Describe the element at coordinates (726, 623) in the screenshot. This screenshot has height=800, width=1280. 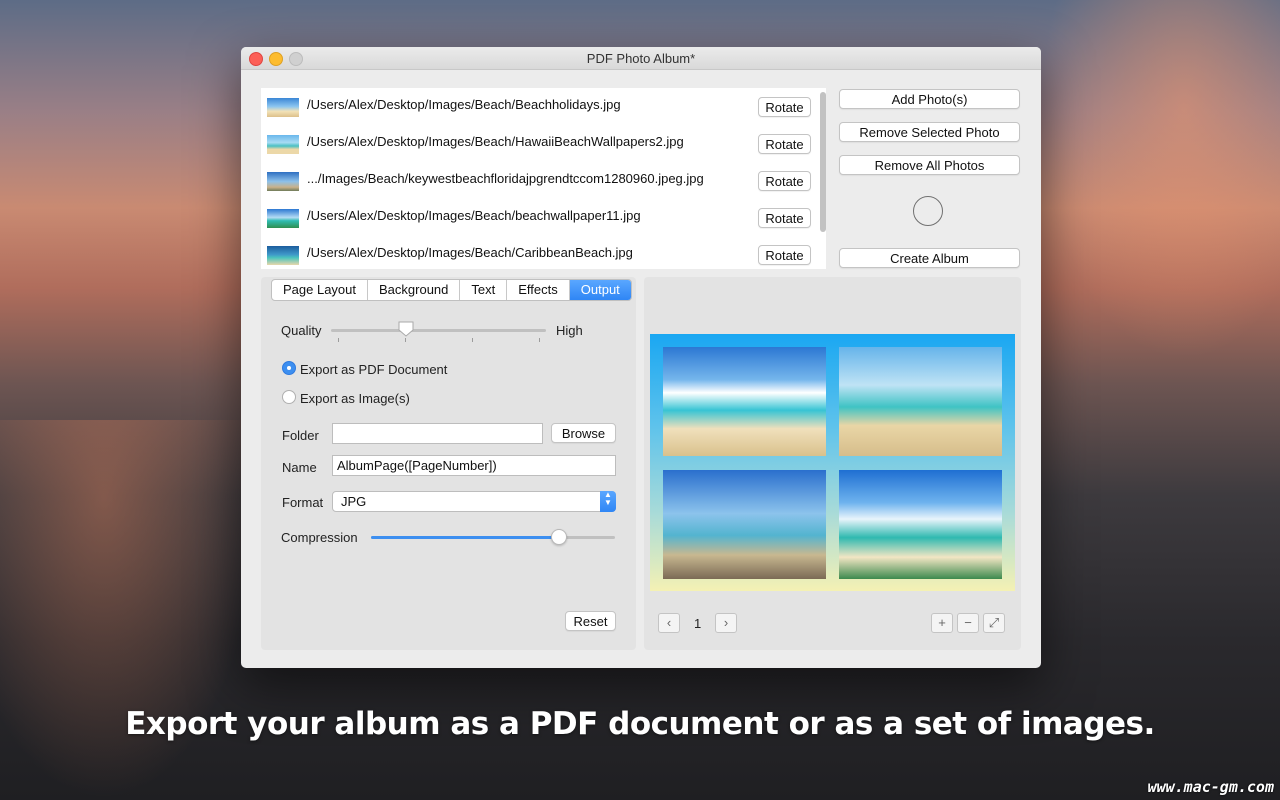
I see `chevron-right-icon: ›` at that location.